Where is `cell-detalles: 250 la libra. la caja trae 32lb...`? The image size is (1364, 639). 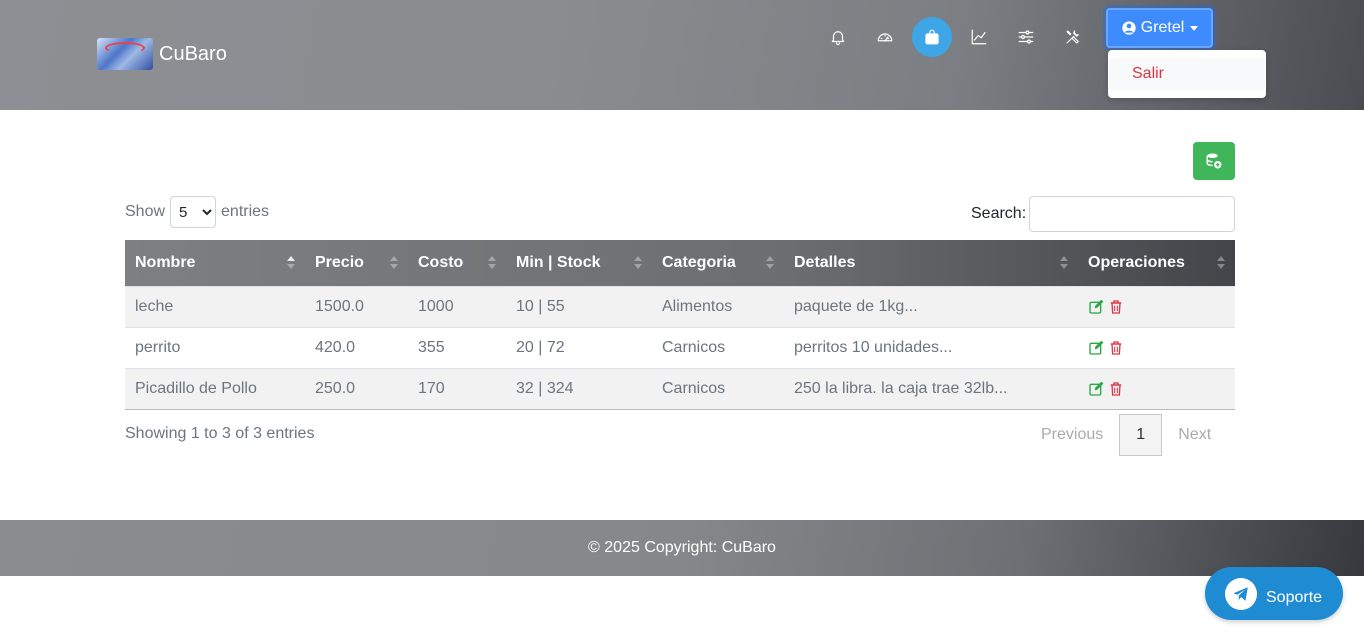 cell-detalles: 250 la libra. la caja trae 32lb... is located at coordinates (931, 388).